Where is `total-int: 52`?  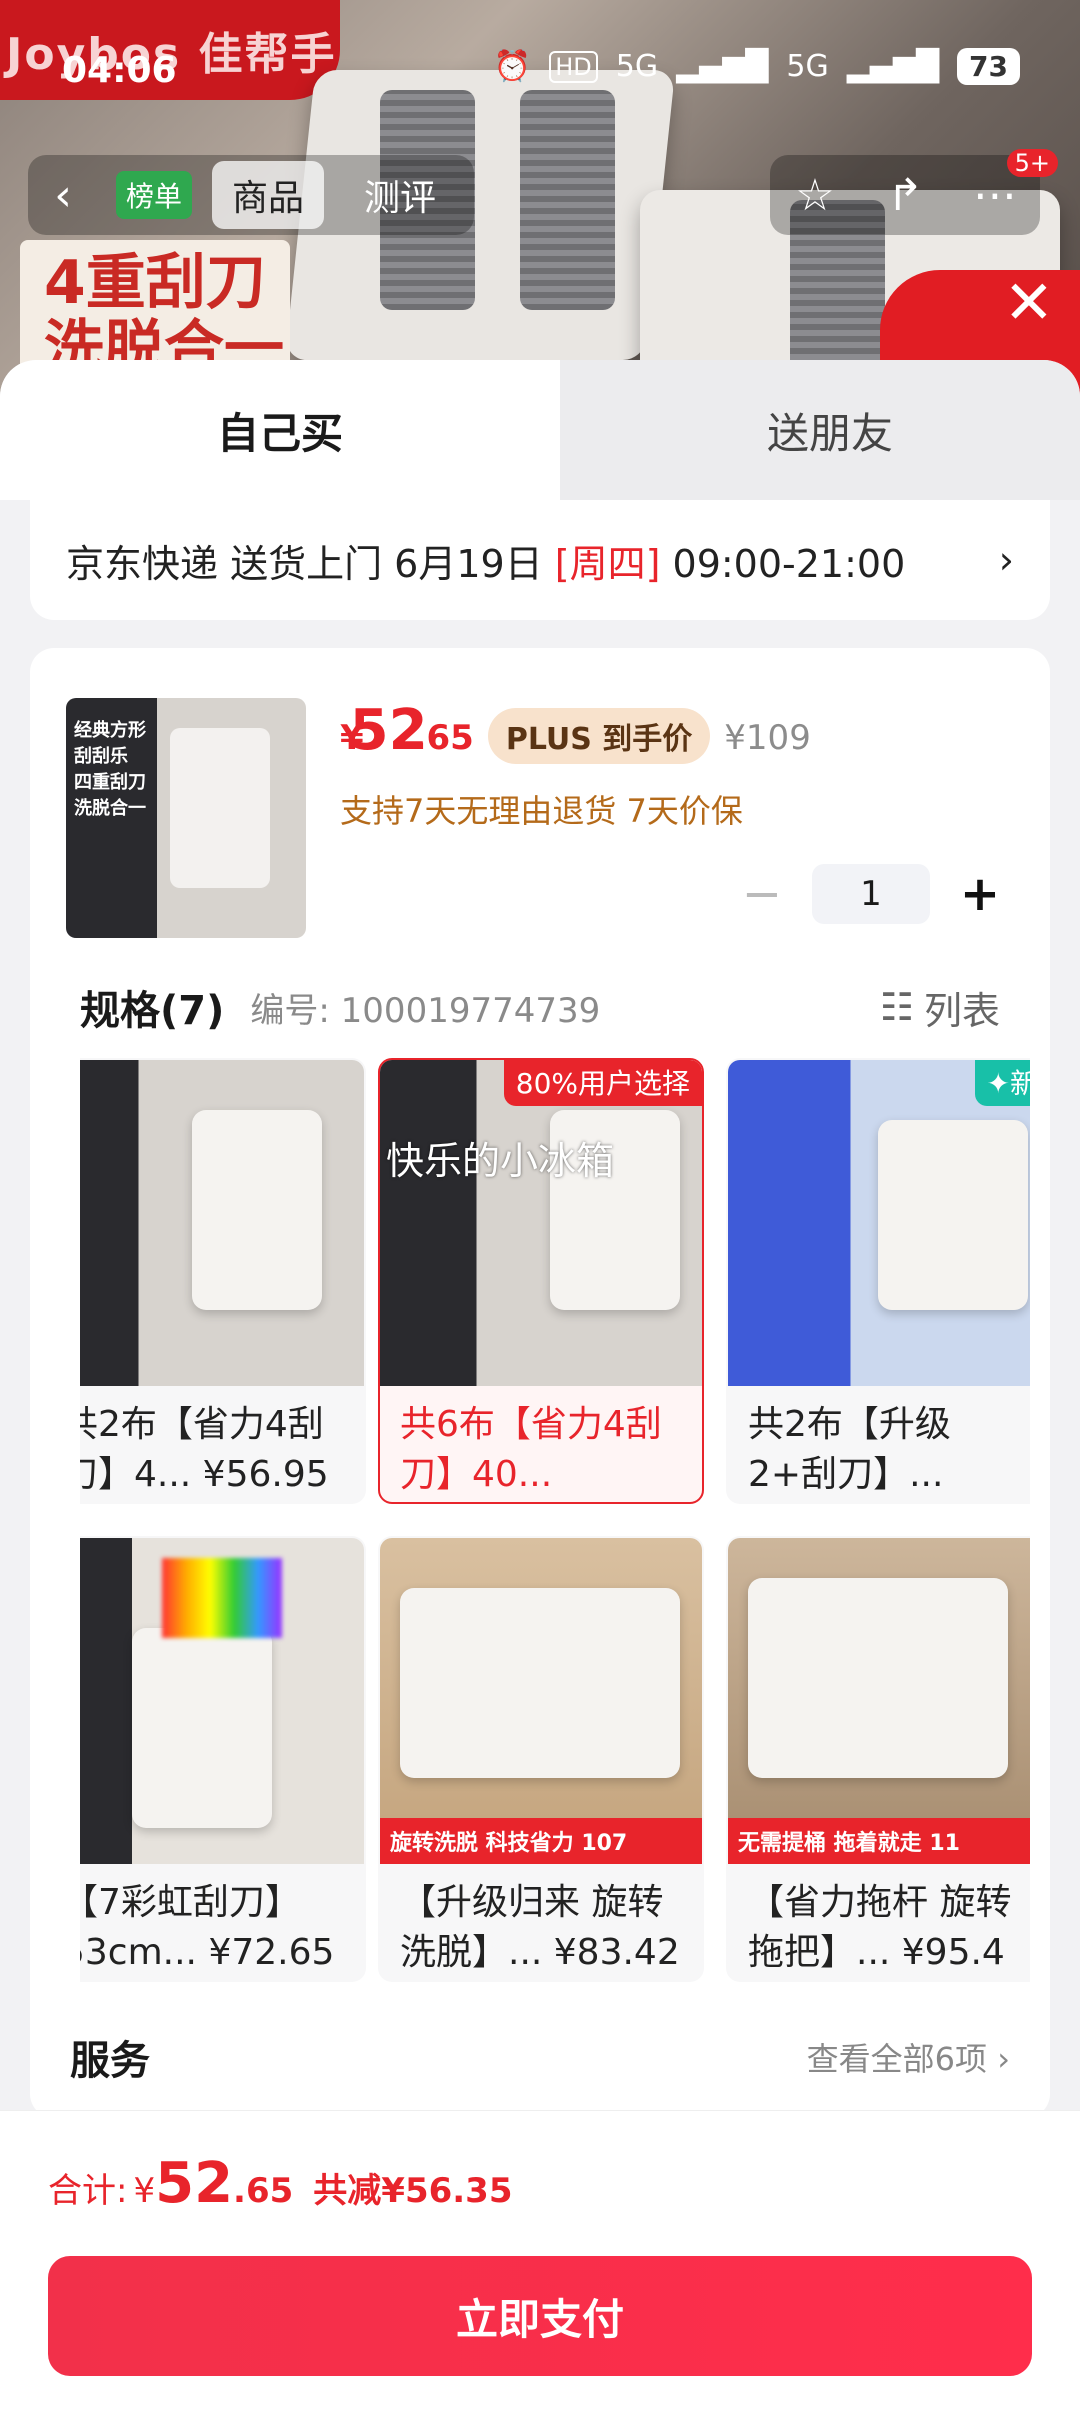 total-int: 52 is located at coordinates (194, 2183).